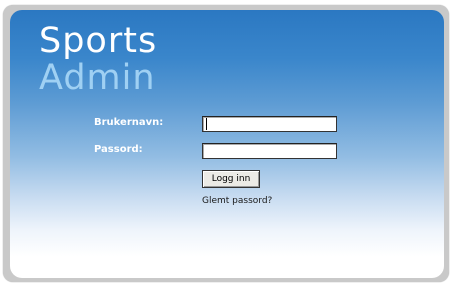 Image resolution: width=454 pixels, height=286 pixels. Describe the element at coordinates (118, 149) in the screenshot. I see `password-label: Passord:` at that location.